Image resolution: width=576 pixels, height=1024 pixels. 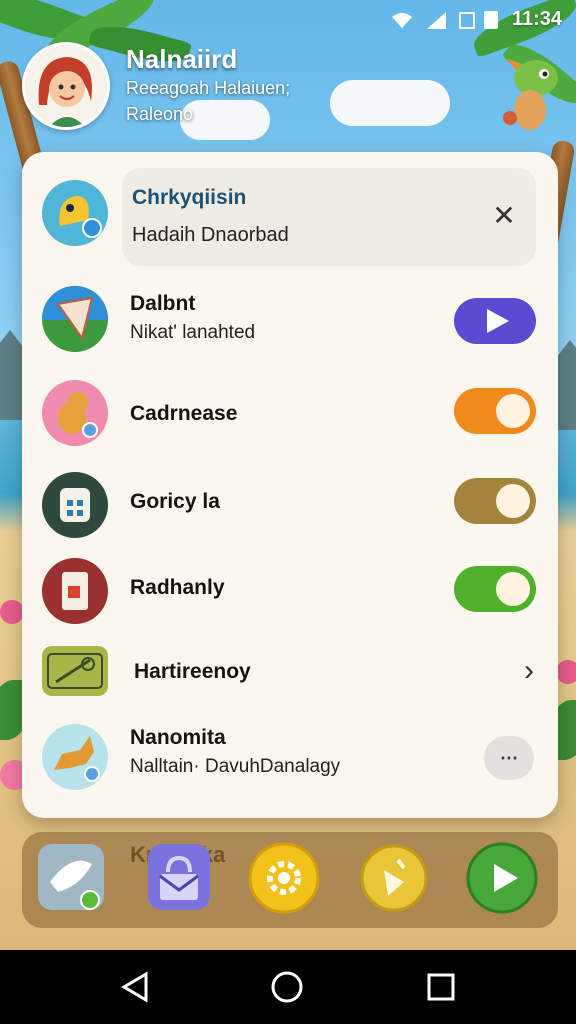 What do you see at coordinates (160, 114) in the screenshot?
I see `profile-subtitle-2: Raleono` at bounding box center [160, 114].